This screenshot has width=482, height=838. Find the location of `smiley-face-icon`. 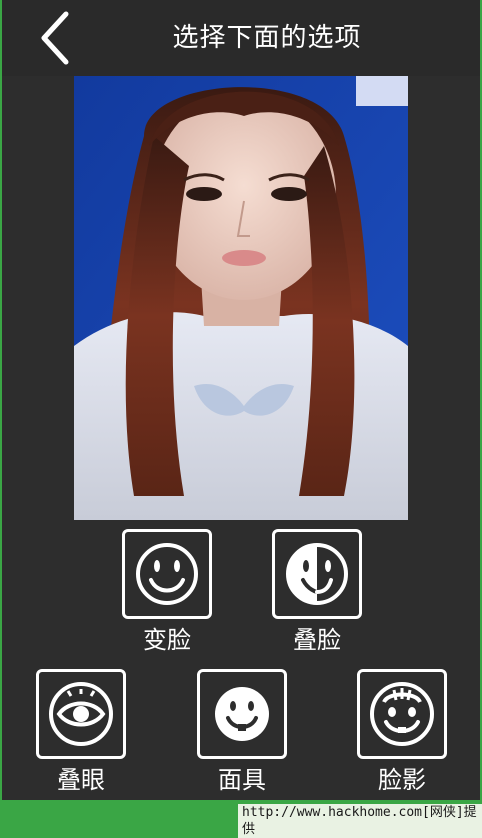

smiley-face-icon is located at coordinates (167, 574).